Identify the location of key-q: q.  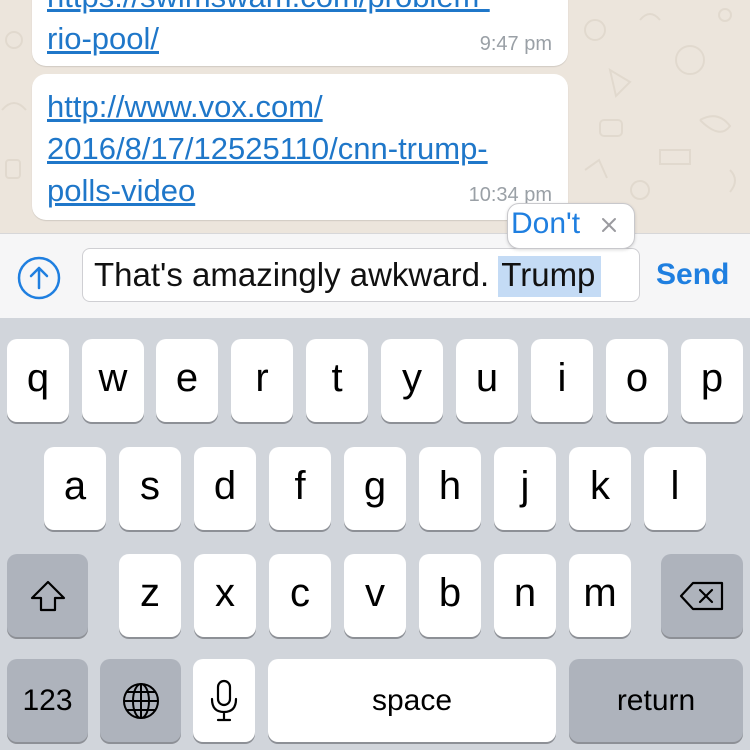
(38, 380).